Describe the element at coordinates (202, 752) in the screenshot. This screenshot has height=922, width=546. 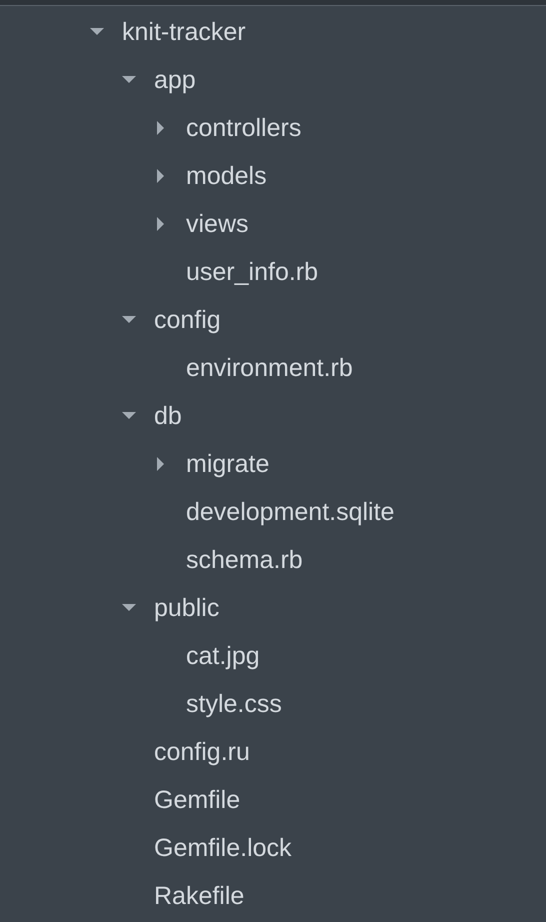
I see `file-name: config.ru` at that location.